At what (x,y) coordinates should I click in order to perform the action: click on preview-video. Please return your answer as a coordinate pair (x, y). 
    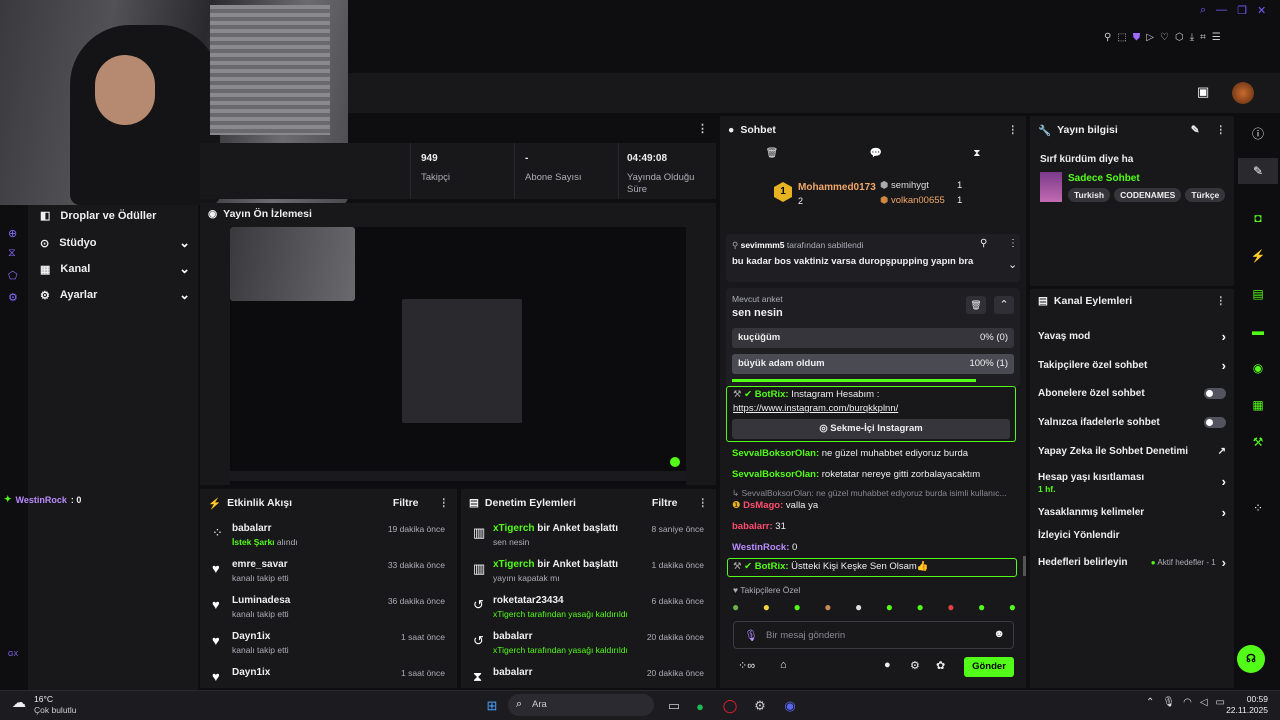
    Looking at the image, I should click on (458, 356).